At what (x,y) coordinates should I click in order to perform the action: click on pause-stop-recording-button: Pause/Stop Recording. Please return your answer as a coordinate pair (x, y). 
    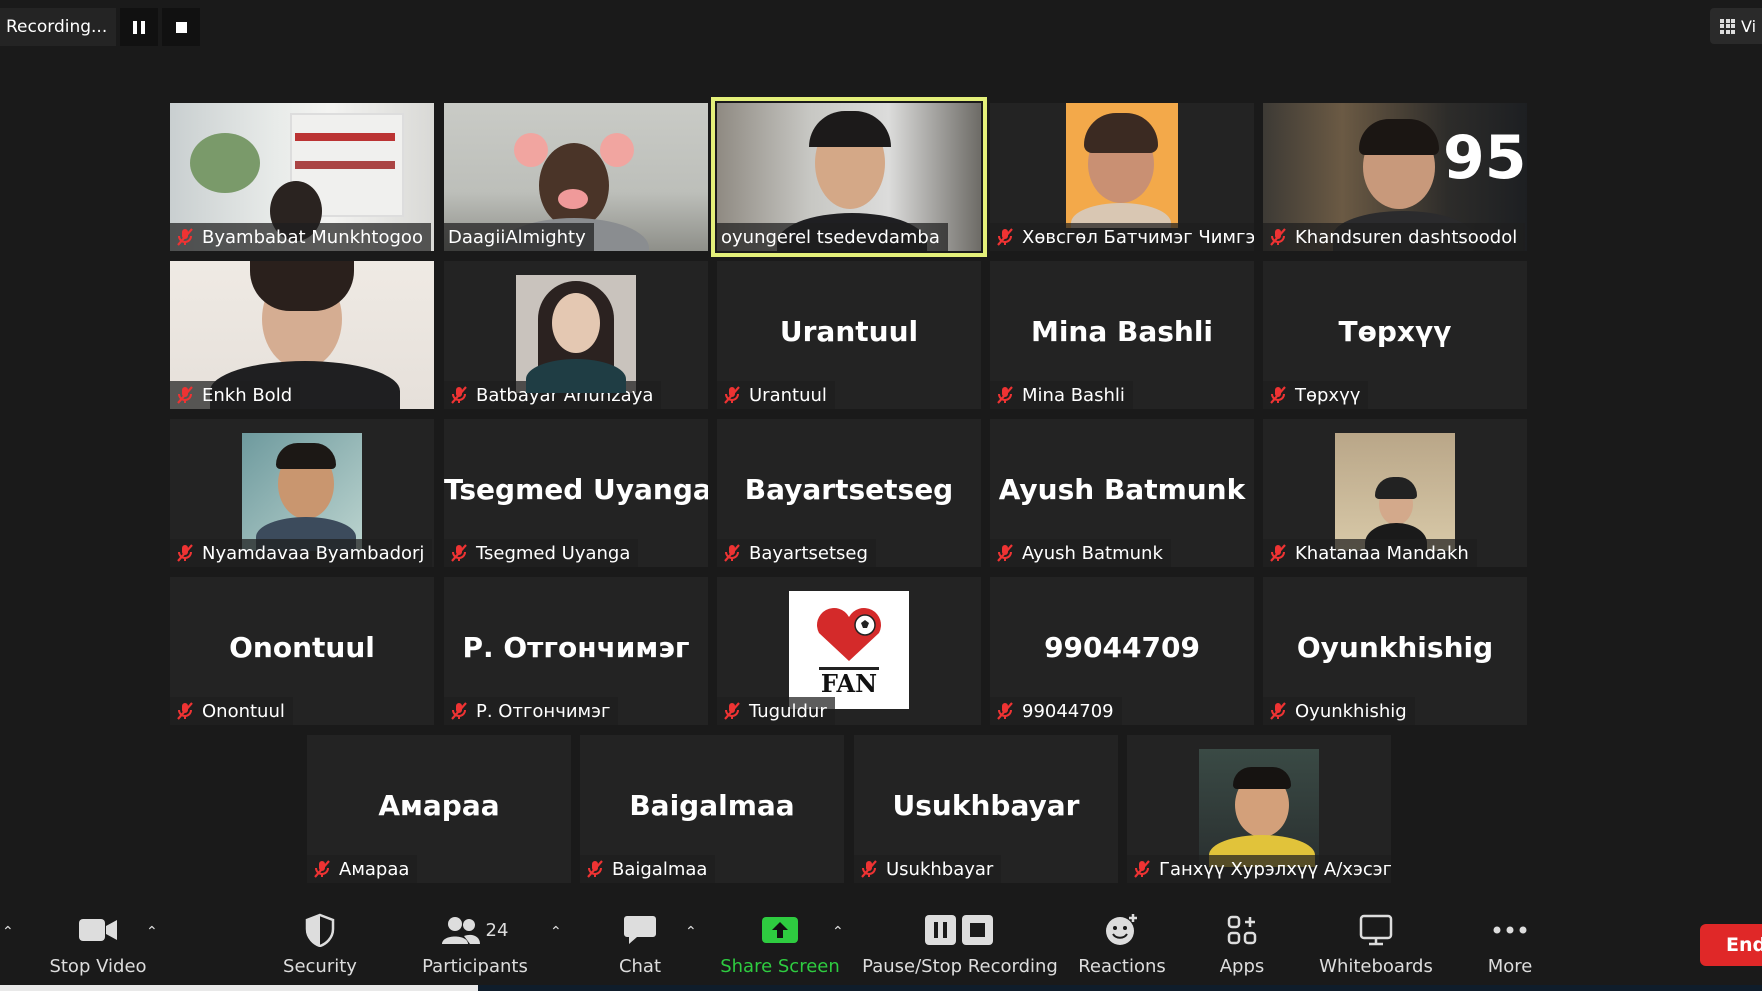
    Looking at the image, I should click on (960, 943).